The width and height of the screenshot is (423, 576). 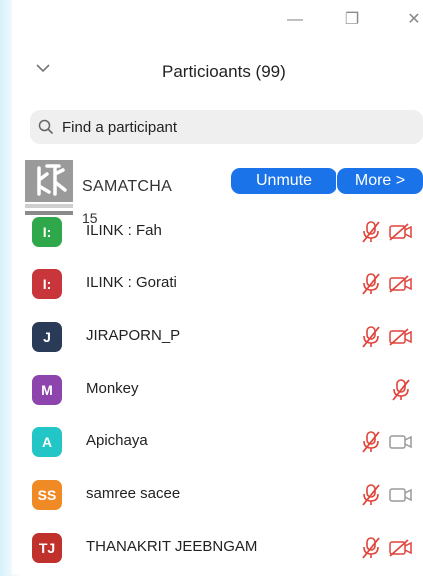 I want to click on more-button: More >, so click(x=380, y=181).